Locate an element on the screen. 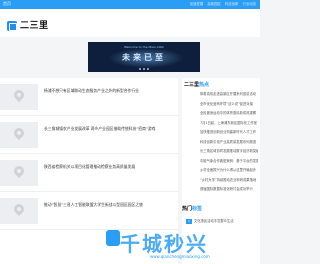 The height and width of the screenshot is (264, 320). sidebar-heading: 二三里热点 is located at coordinates (196, 84).